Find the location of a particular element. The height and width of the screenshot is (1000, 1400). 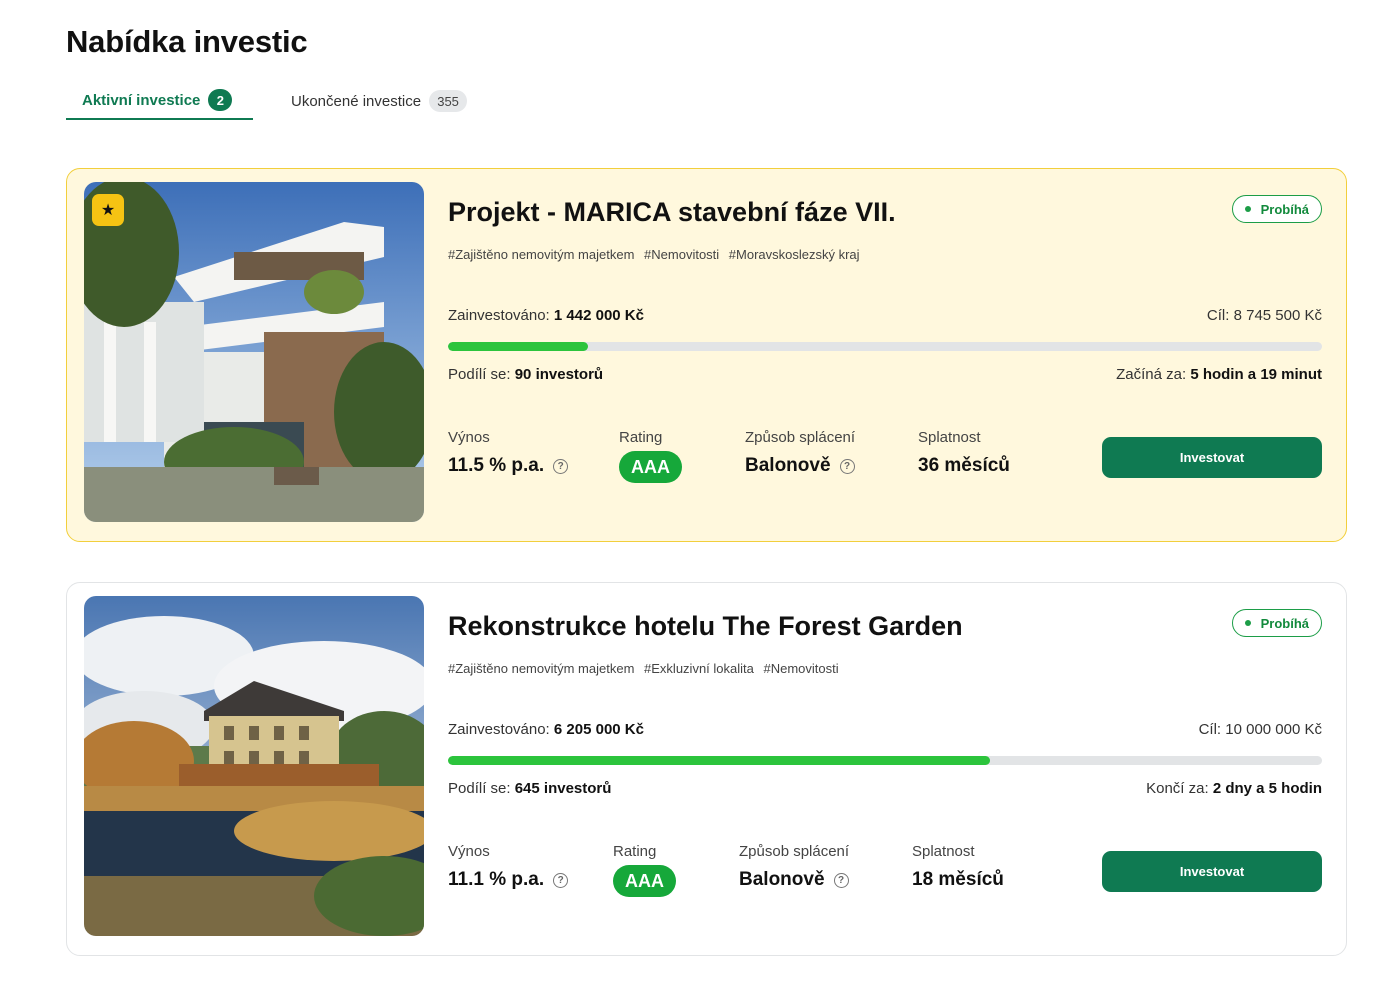

tab-count-badge: 355 is located at coordinates (448, 101).